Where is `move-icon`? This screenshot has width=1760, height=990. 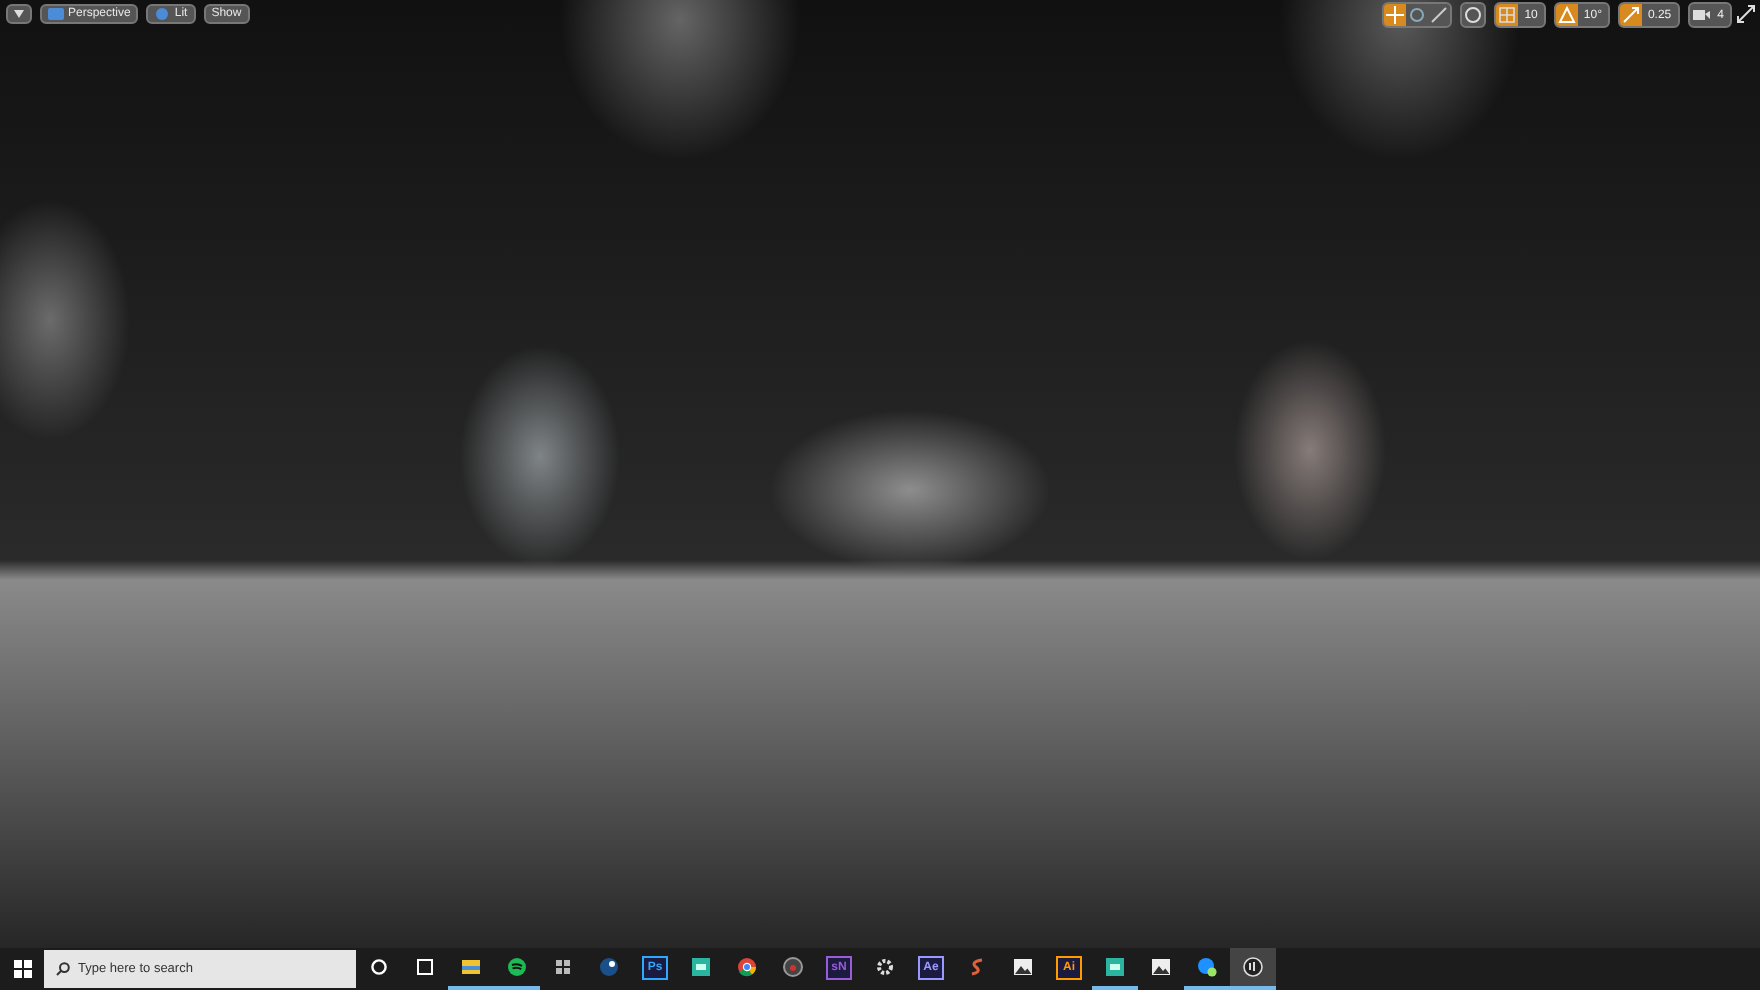
move-icon is located at coordinates (1395, 15).